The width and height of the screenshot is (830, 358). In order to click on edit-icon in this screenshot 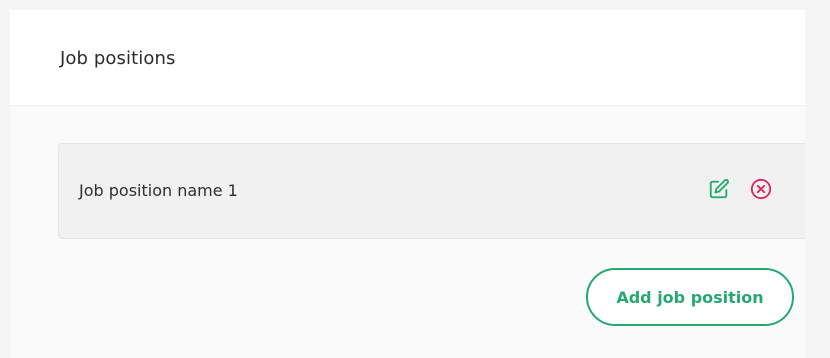, I will do `click(719, 188)`.